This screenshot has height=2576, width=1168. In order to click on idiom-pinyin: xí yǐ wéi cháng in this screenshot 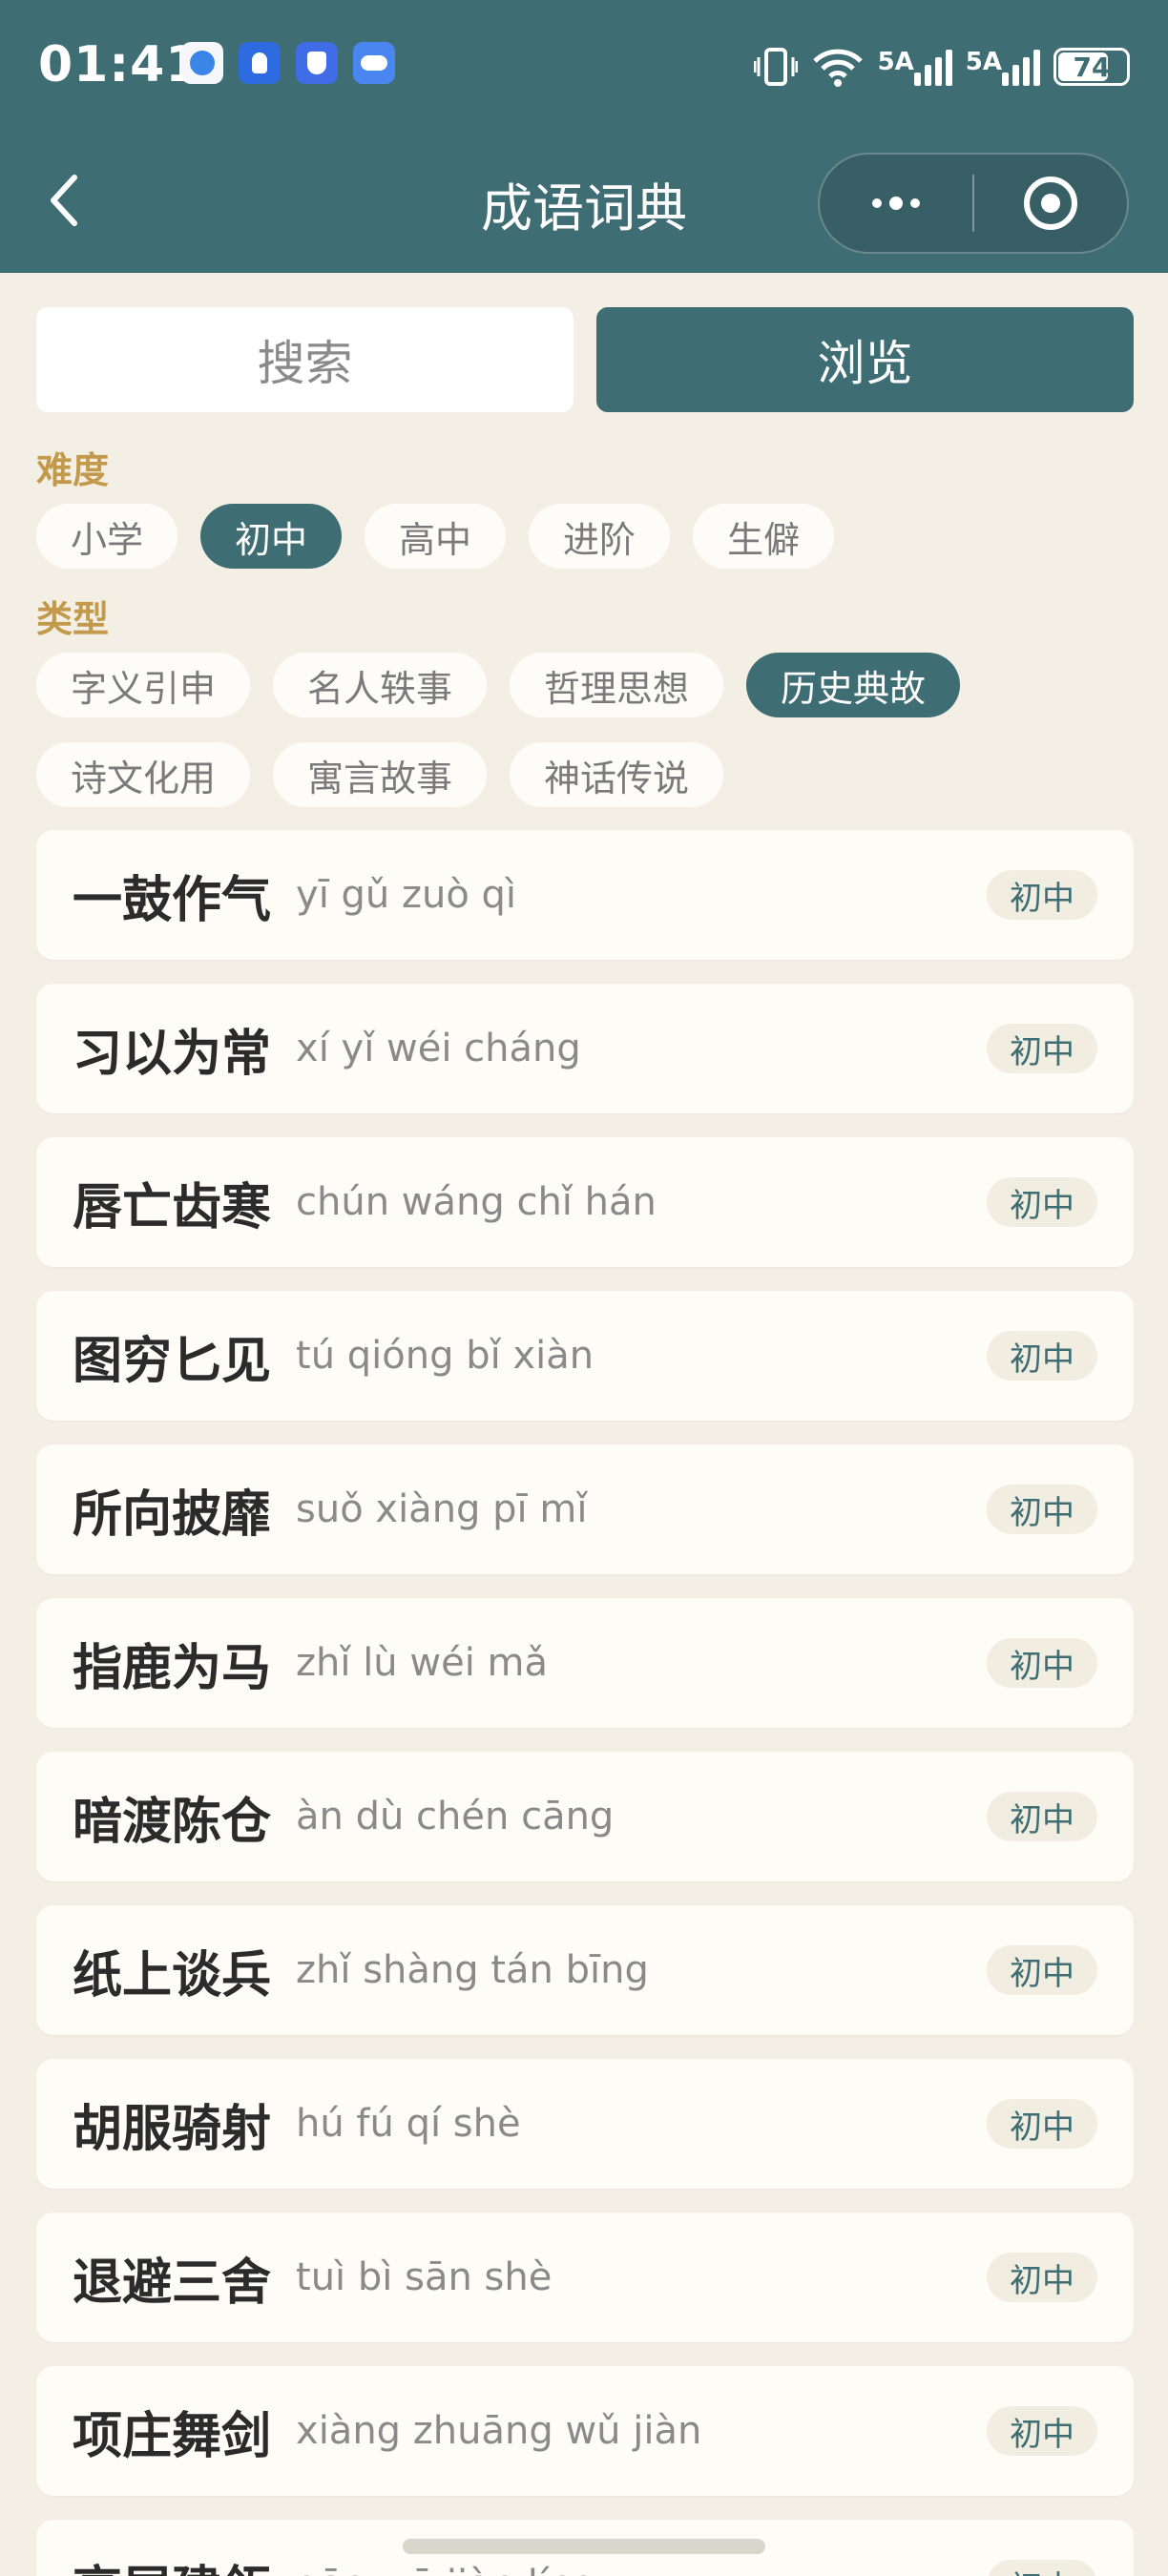, I will do `click(438, 1048)`.